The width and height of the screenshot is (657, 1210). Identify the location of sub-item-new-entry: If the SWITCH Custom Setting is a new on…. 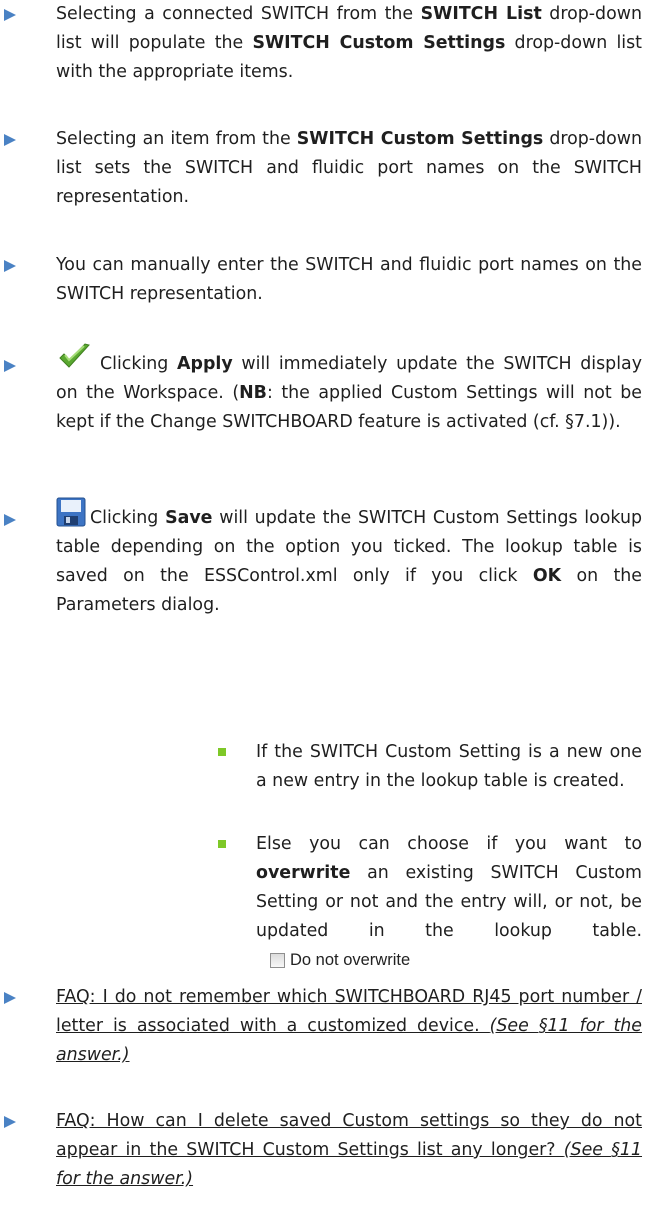
(430, 767).